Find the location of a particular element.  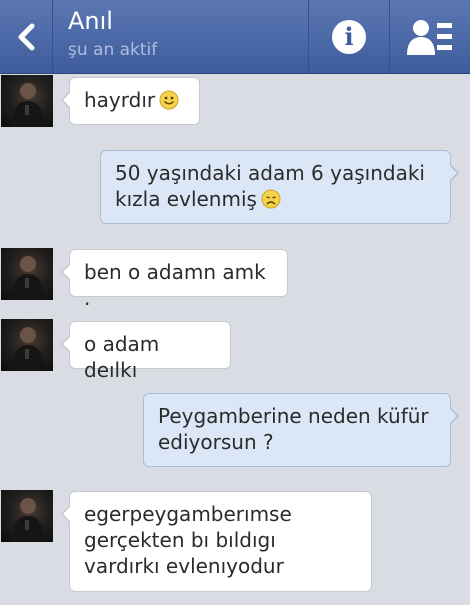

friend-list-button is located at coordinates (429, 36).